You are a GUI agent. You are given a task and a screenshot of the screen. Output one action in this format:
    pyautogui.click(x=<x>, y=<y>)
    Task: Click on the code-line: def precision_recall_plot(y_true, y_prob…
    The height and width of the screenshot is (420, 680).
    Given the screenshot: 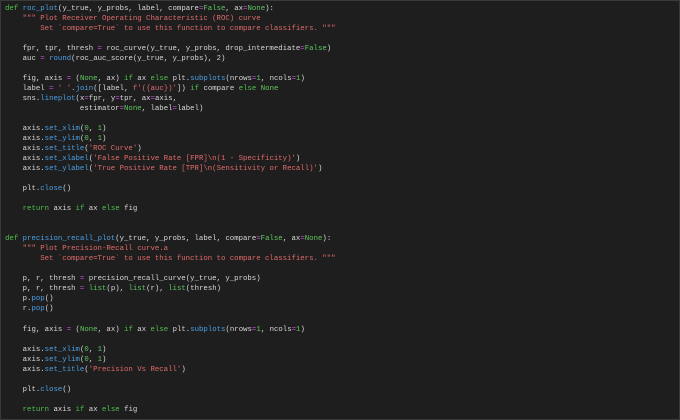 What is the action you would take?
    pyautogui.click(x=170, y=239)
    